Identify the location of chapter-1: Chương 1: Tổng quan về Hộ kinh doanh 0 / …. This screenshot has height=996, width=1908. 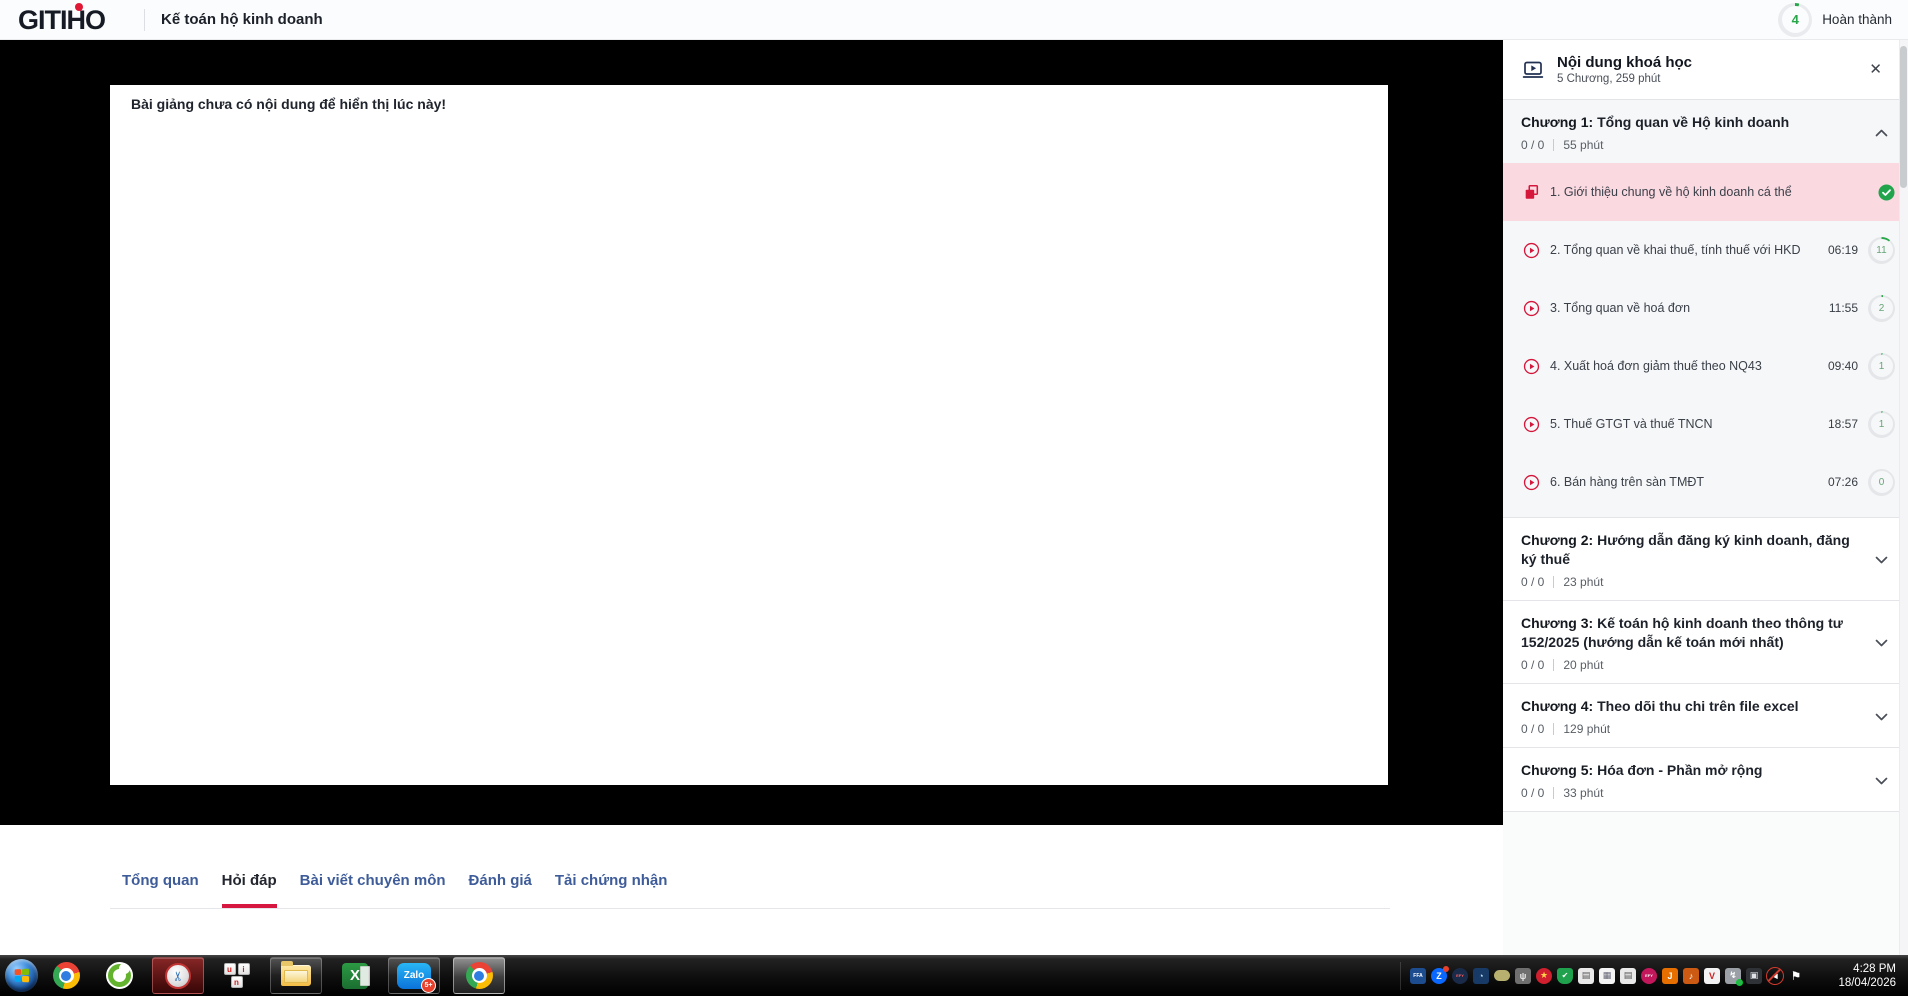
(1705, 309).